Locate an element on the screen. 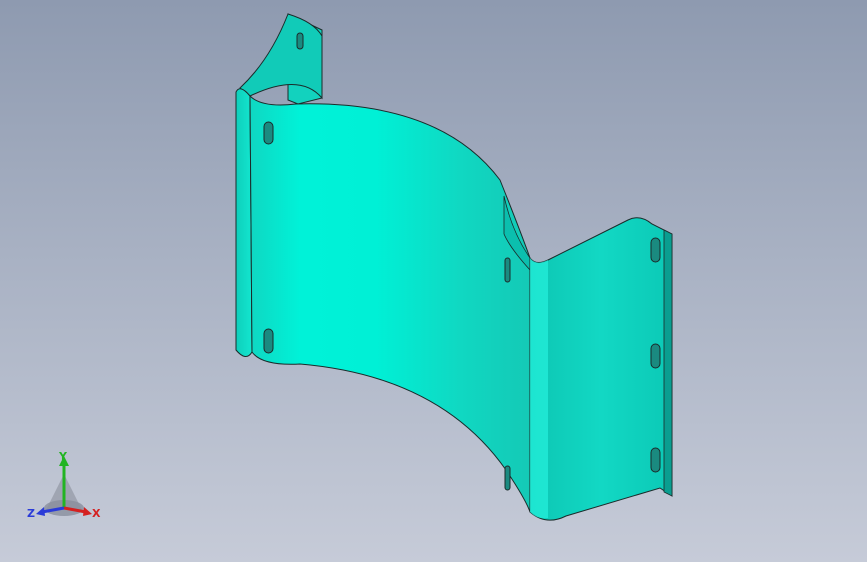 Image resolution: width=867 pixels, height=562 pixels. right-flange-bend is located at coordinates (539, 388).